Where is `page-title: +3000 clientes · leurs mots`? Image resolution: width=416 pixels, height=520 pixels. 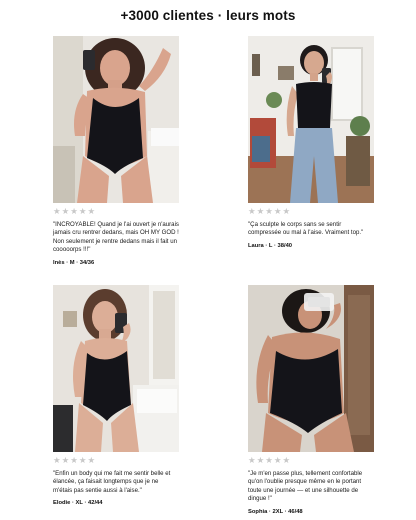
page-title: +3000 clientes · leurs mots is located at coordinates (208, 15).